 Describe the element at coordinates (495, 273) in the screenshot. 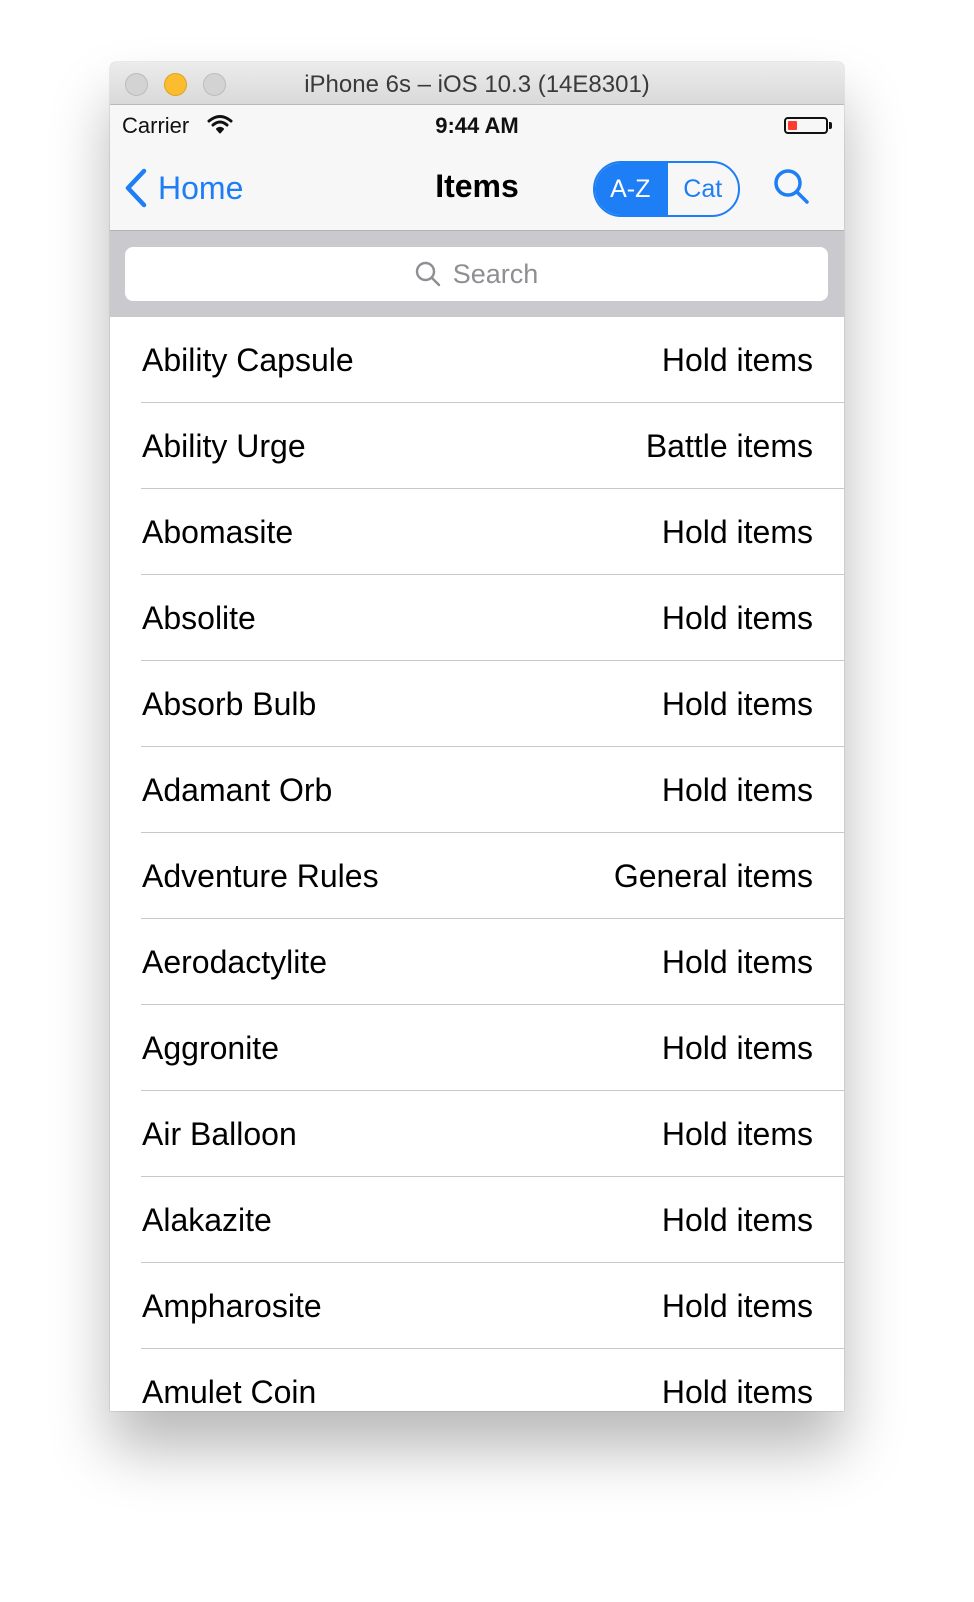

I see `search-placeholder: Search` at that location.